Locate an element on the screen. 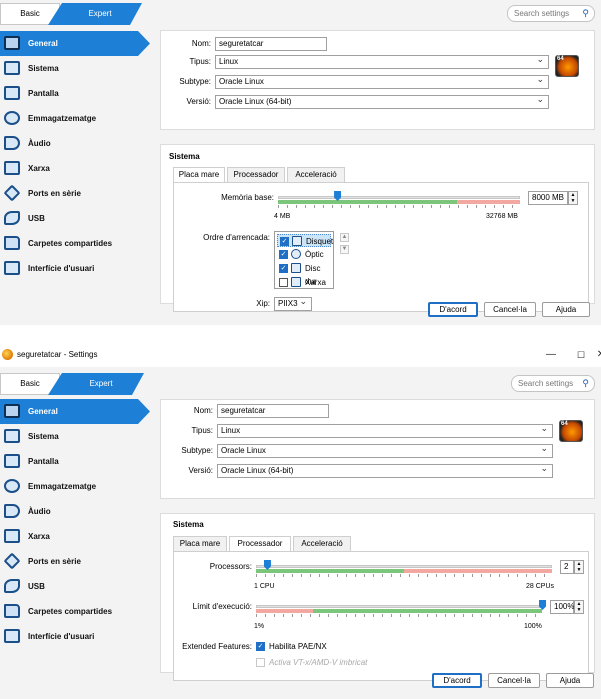 The image size is (601, 699). processors-max-label: 28 CPUs is located at coordinates (540, 586).